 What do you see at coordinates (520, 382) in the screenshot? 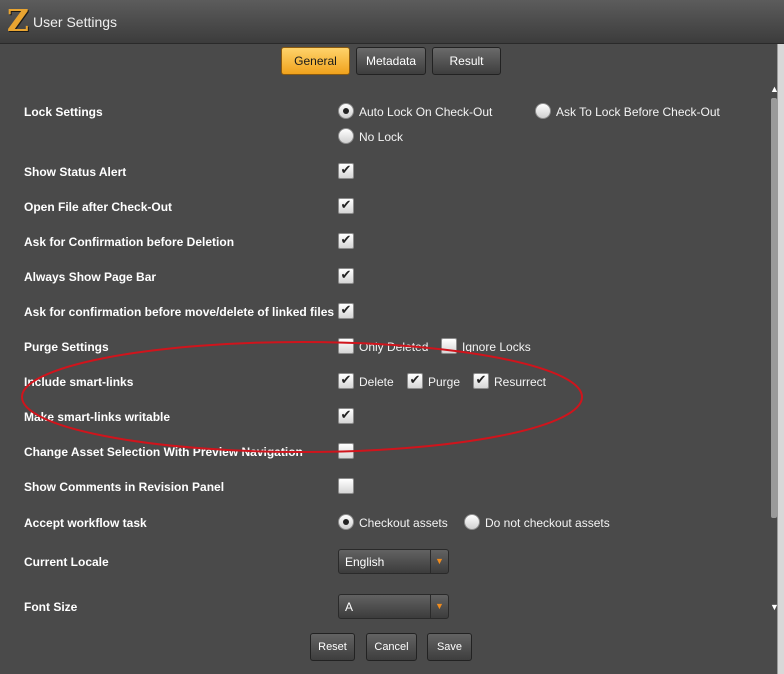
I see `smart-links-resurrect-label: Resurrect` at bounding box center [520, 382].